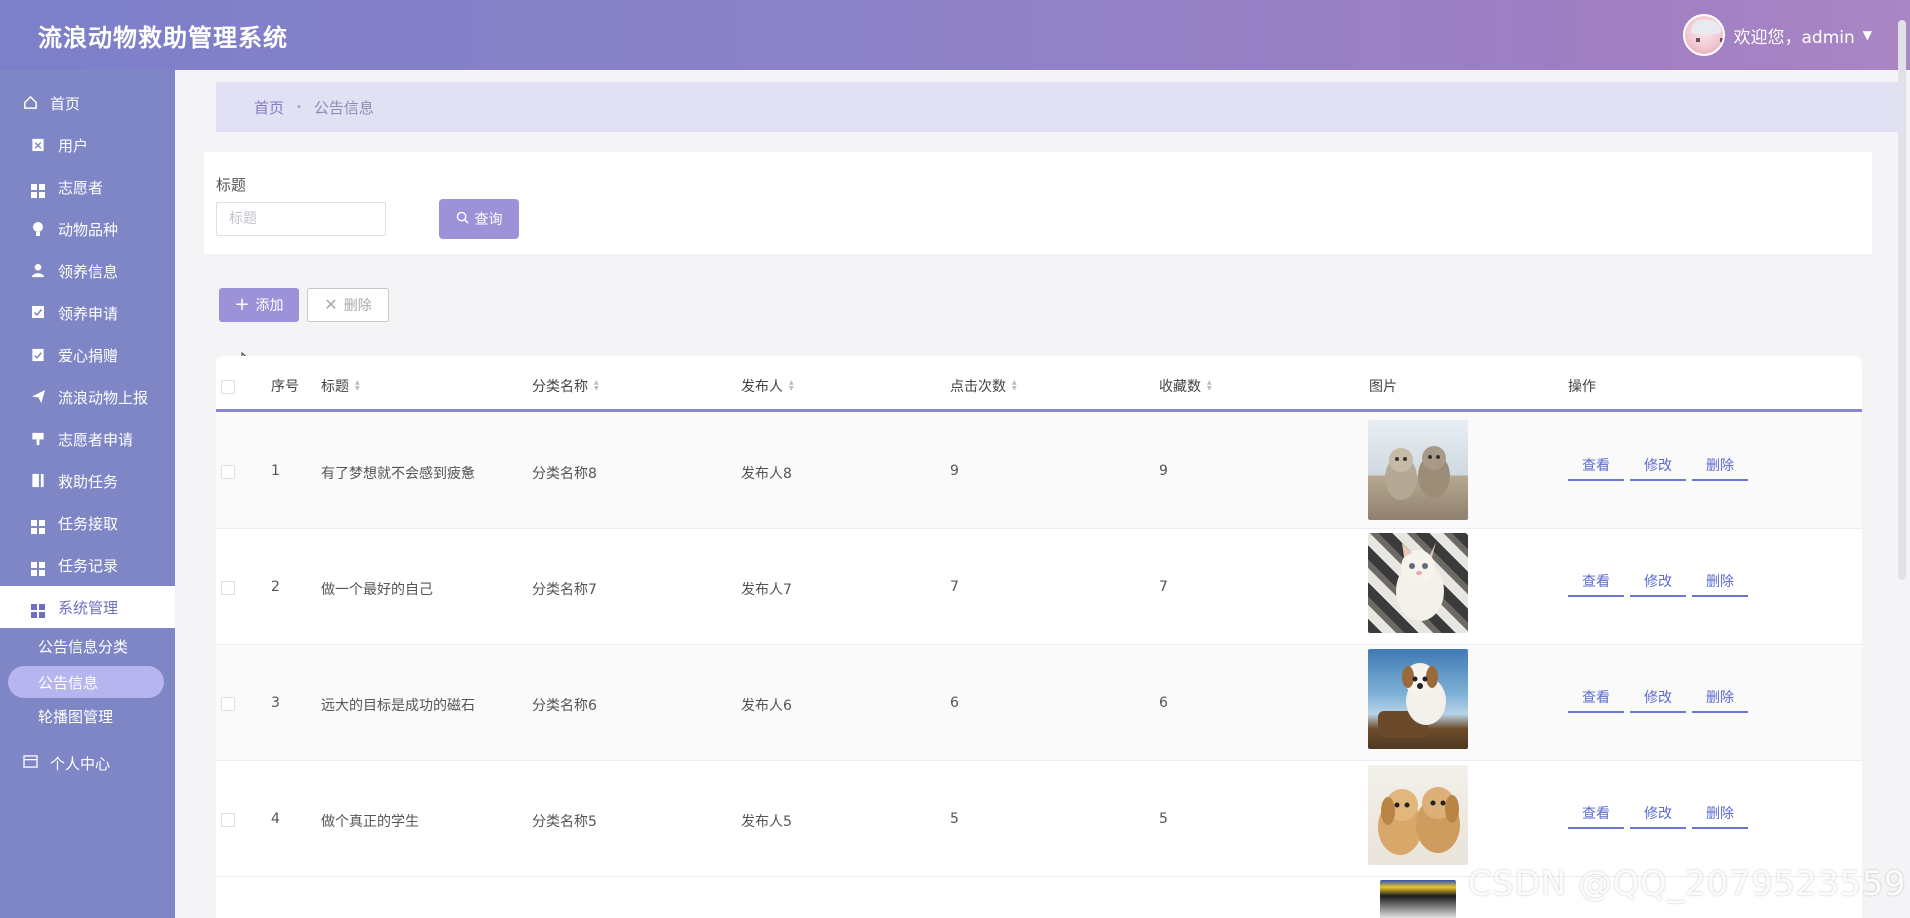 The width and height of the screenshot is (1910, 918). What do you see at coordinates (377, 590) in the screenshot?
I see `cell-title: 做一个最好的自己` at bounding box center [377, 590].